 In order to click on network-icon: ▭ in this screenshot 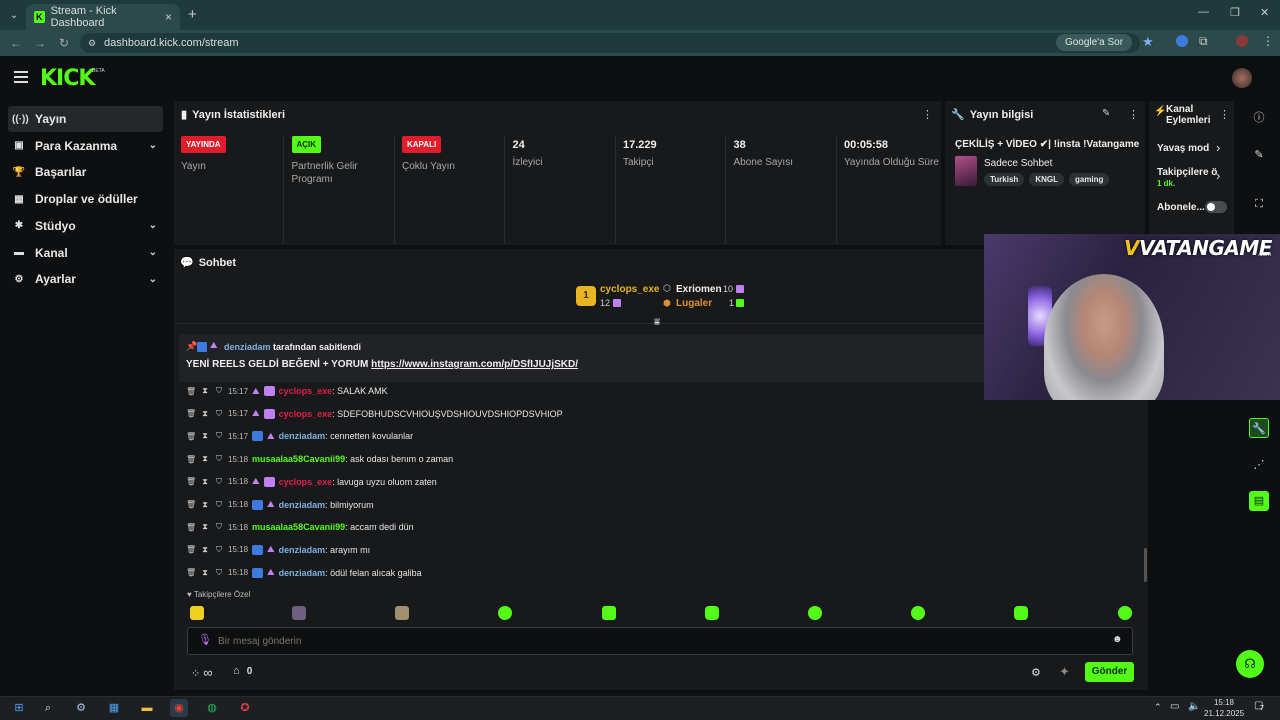, I will do `click(1174, 706)`.